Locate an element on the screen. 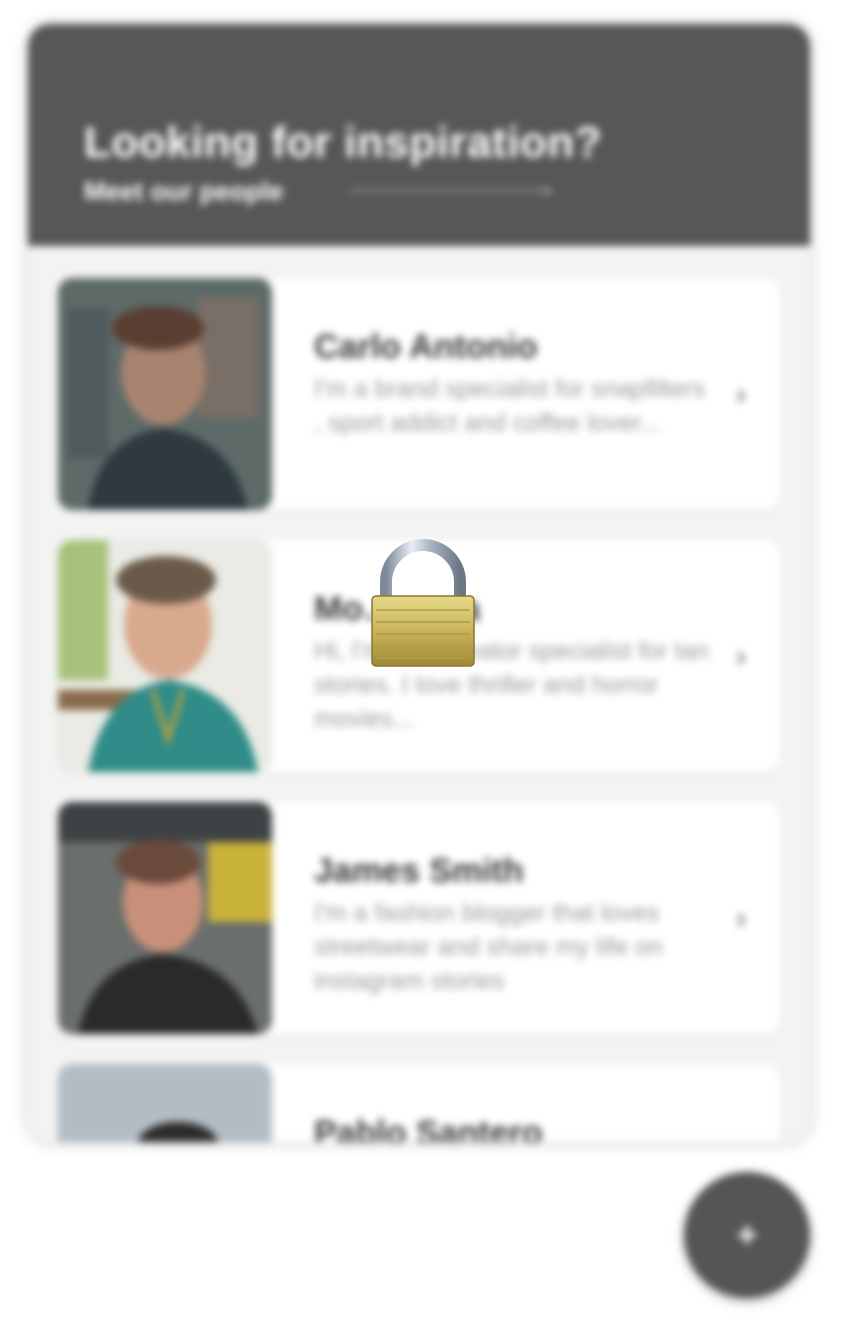 Image resolution: width=852 pixels, height=1330 pixels. person-name: Carlo Antonio is located at coordinates (426, 347).